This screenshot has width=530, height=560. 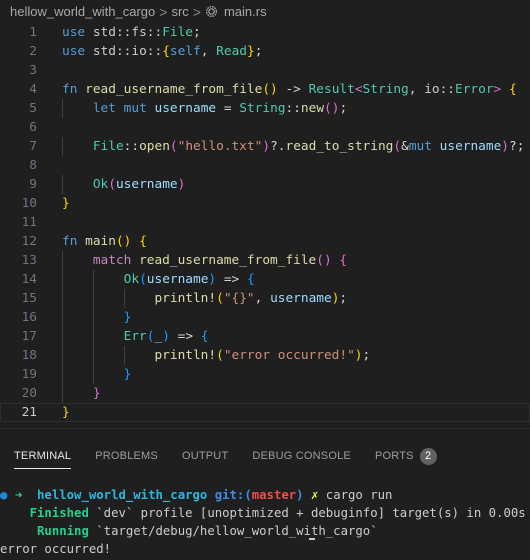 What do you see at coordinates (100, 184) in the screenshot?
I see `code-token: Ok` at bounding box center [100, 184].